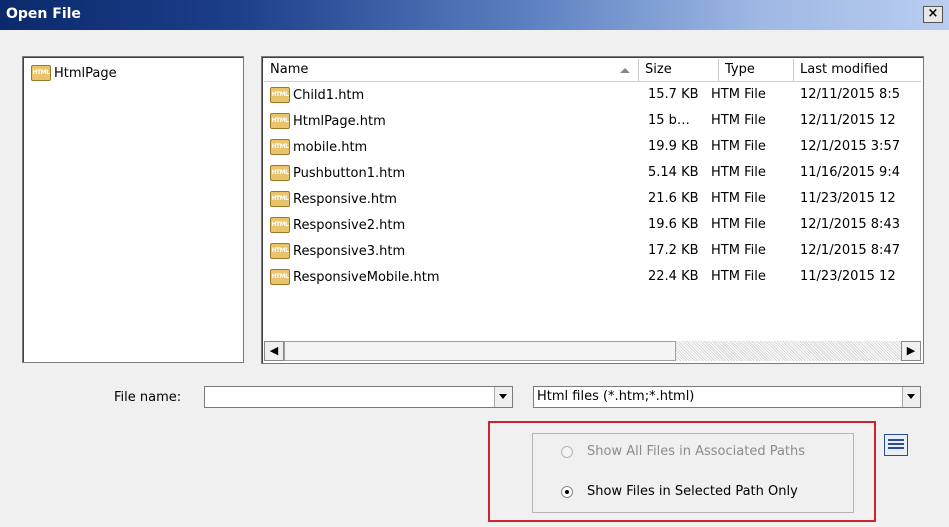 The image size is (949, 527). I want to click on file-name-cell: HTML mobile.htm, so click(455, 147).